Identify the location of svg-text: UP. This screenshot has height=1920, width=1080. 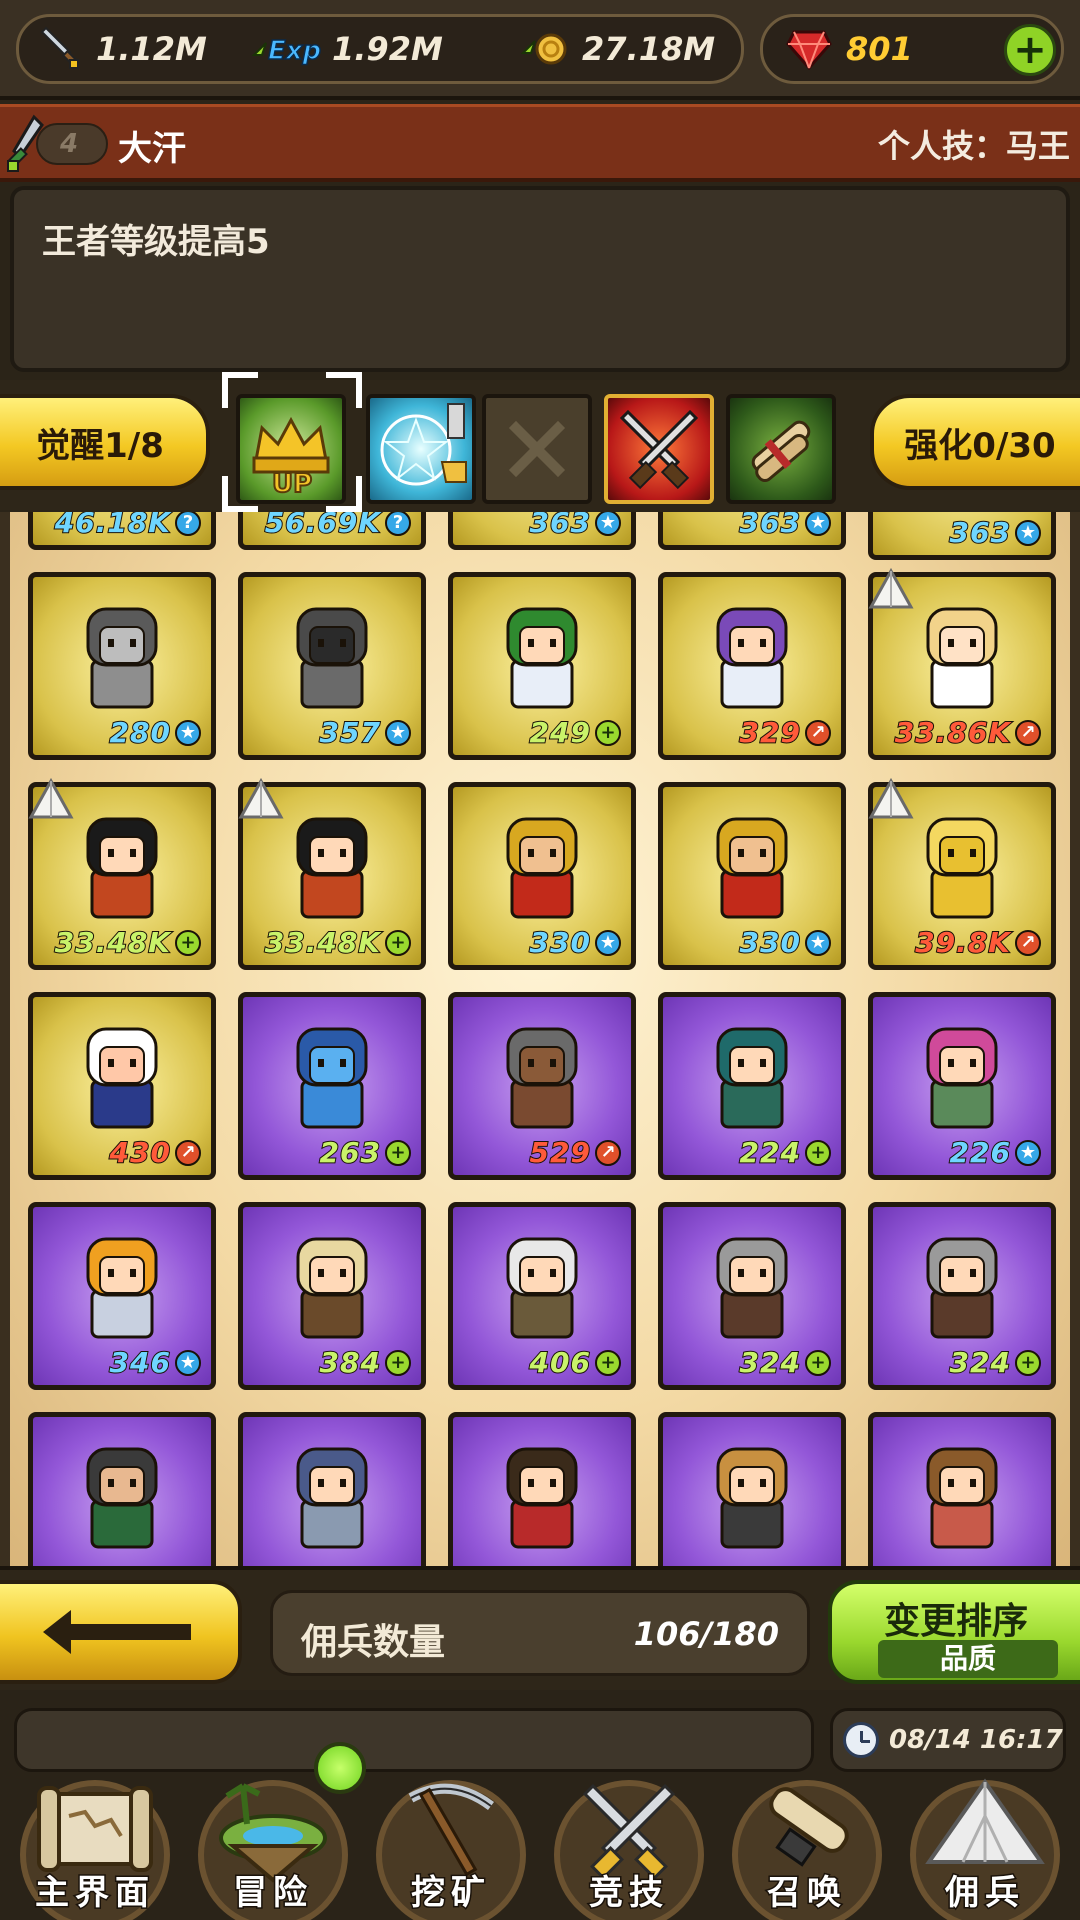
(292, 484).